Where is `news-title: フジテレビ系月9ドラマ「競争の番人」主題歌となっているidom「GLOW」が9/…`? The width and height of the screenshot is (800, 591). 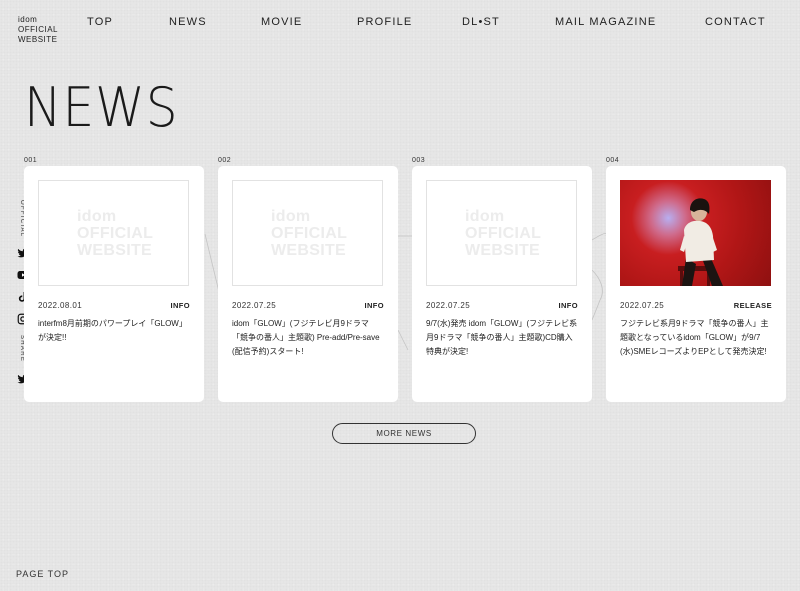
news-title: フジテレビ系月9ドラマ「競争の番人」主題歌となっているidom「GLOW」が9/… is located at coordinates (694, 337).